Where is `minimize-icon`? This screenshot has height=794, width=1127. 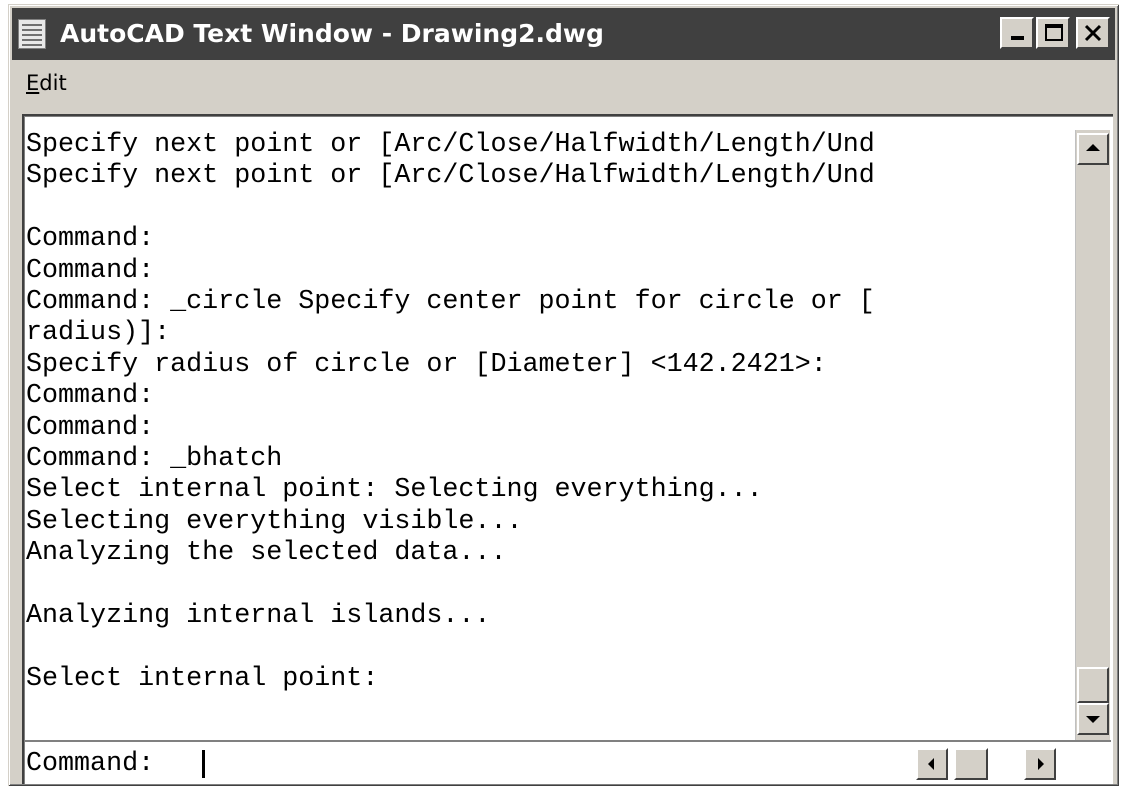 minimize-icon is located at coordinates (1017, 38).